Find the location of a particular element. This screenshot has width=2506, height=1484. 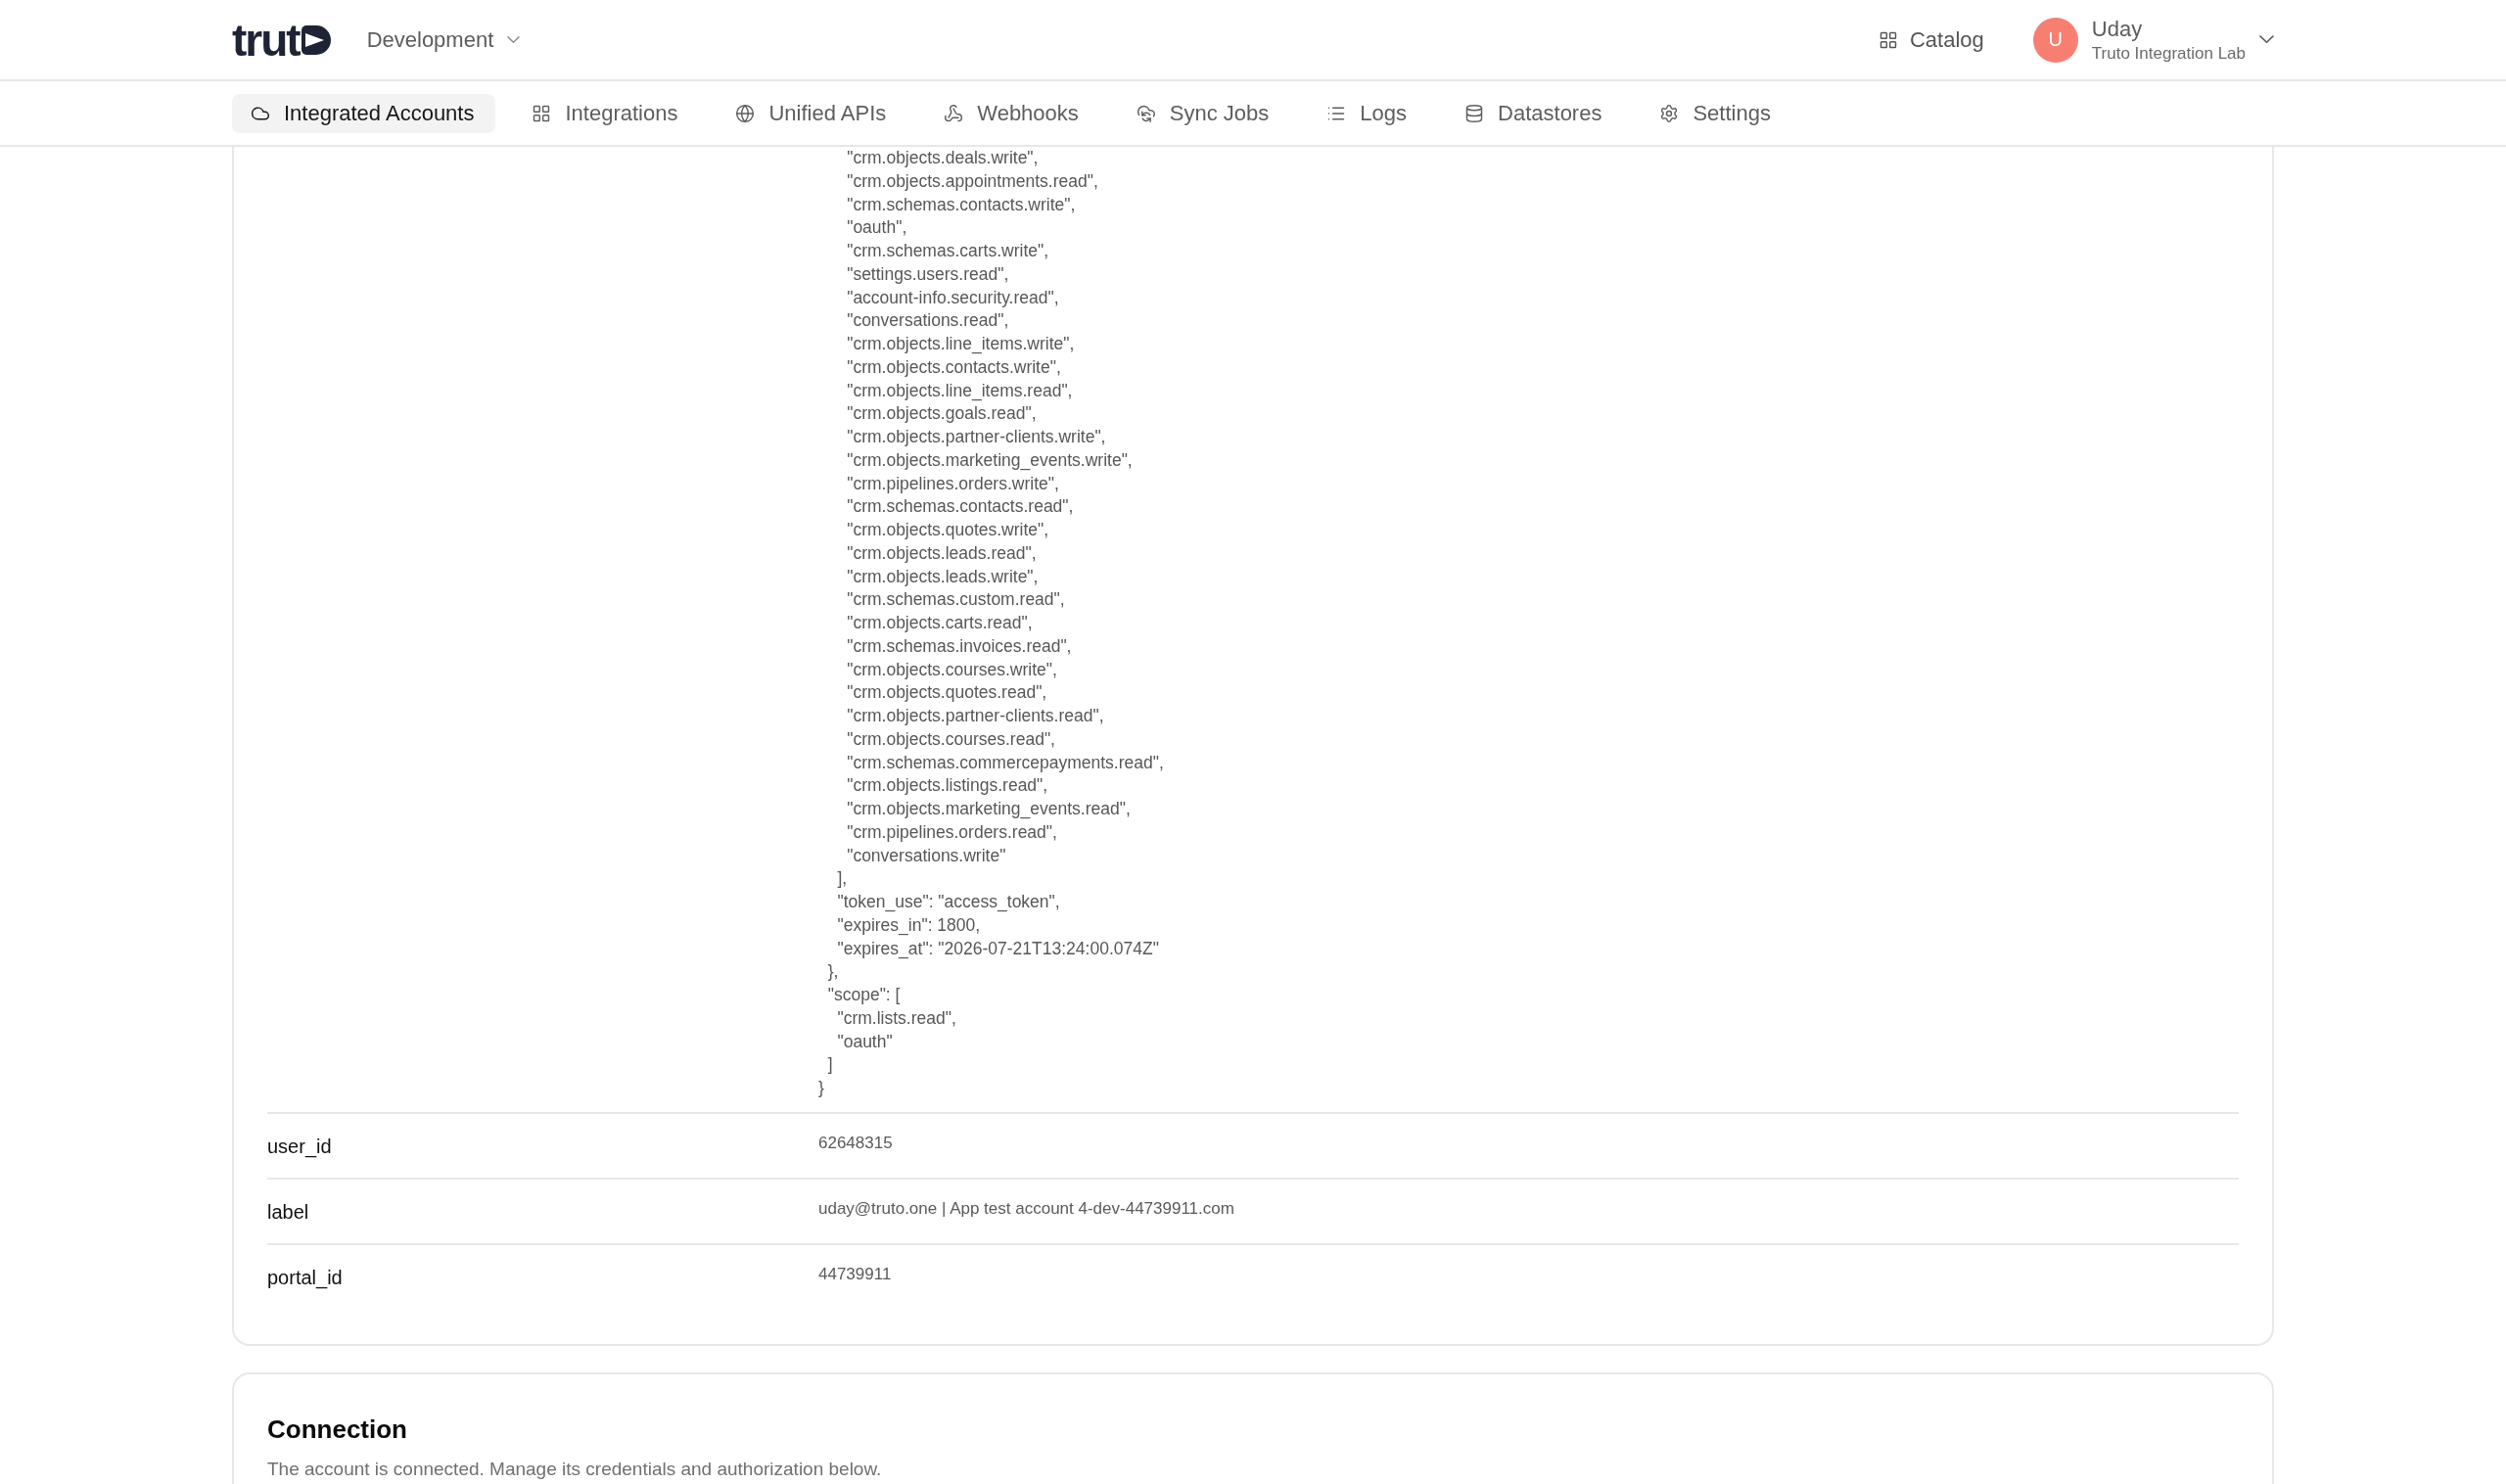

code-line: "crm.objects.marketing_events.write", is located at coordinates (989, 460).